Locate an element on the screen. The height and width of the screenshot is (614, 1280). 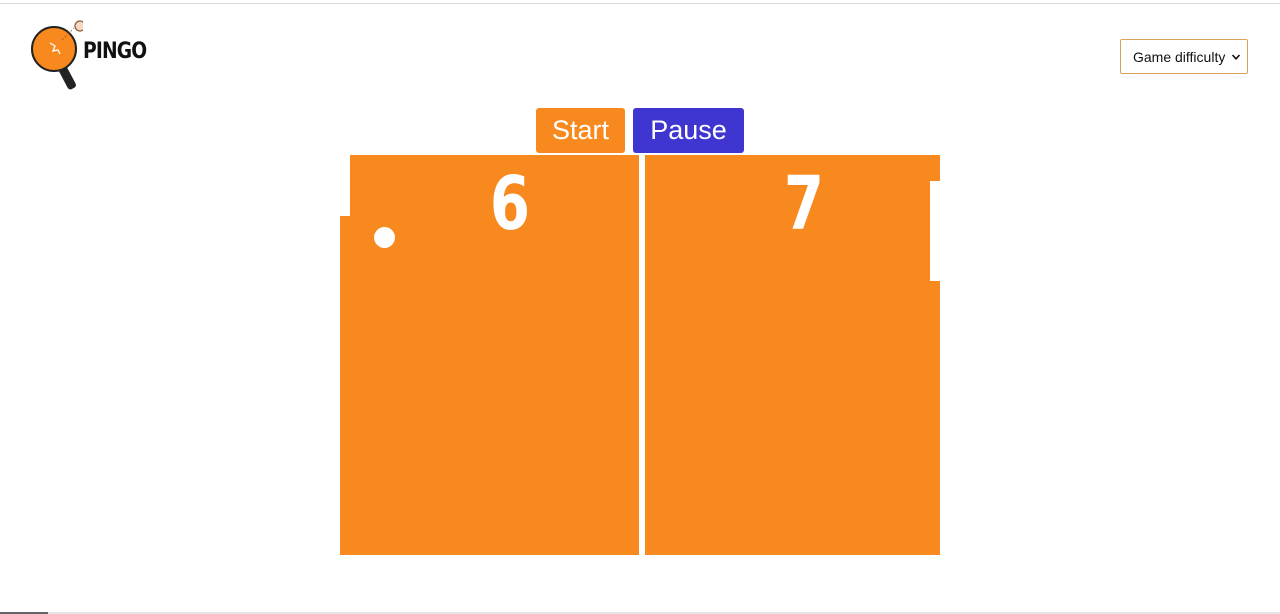
logo-wordmark: PINGO is located at coordinates (115, 51).